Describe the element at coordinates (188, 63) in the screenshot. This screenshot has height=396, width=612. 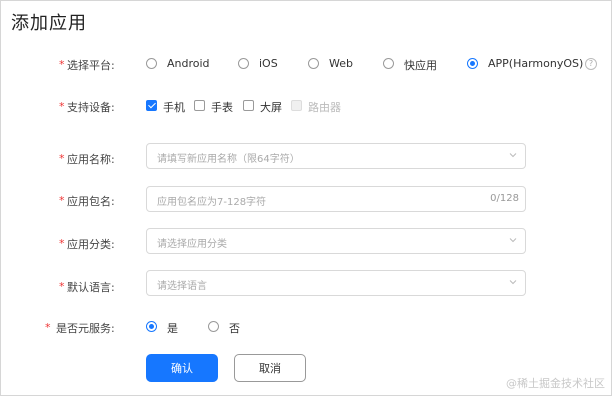
I see `radio-android-label: Android` at that location.